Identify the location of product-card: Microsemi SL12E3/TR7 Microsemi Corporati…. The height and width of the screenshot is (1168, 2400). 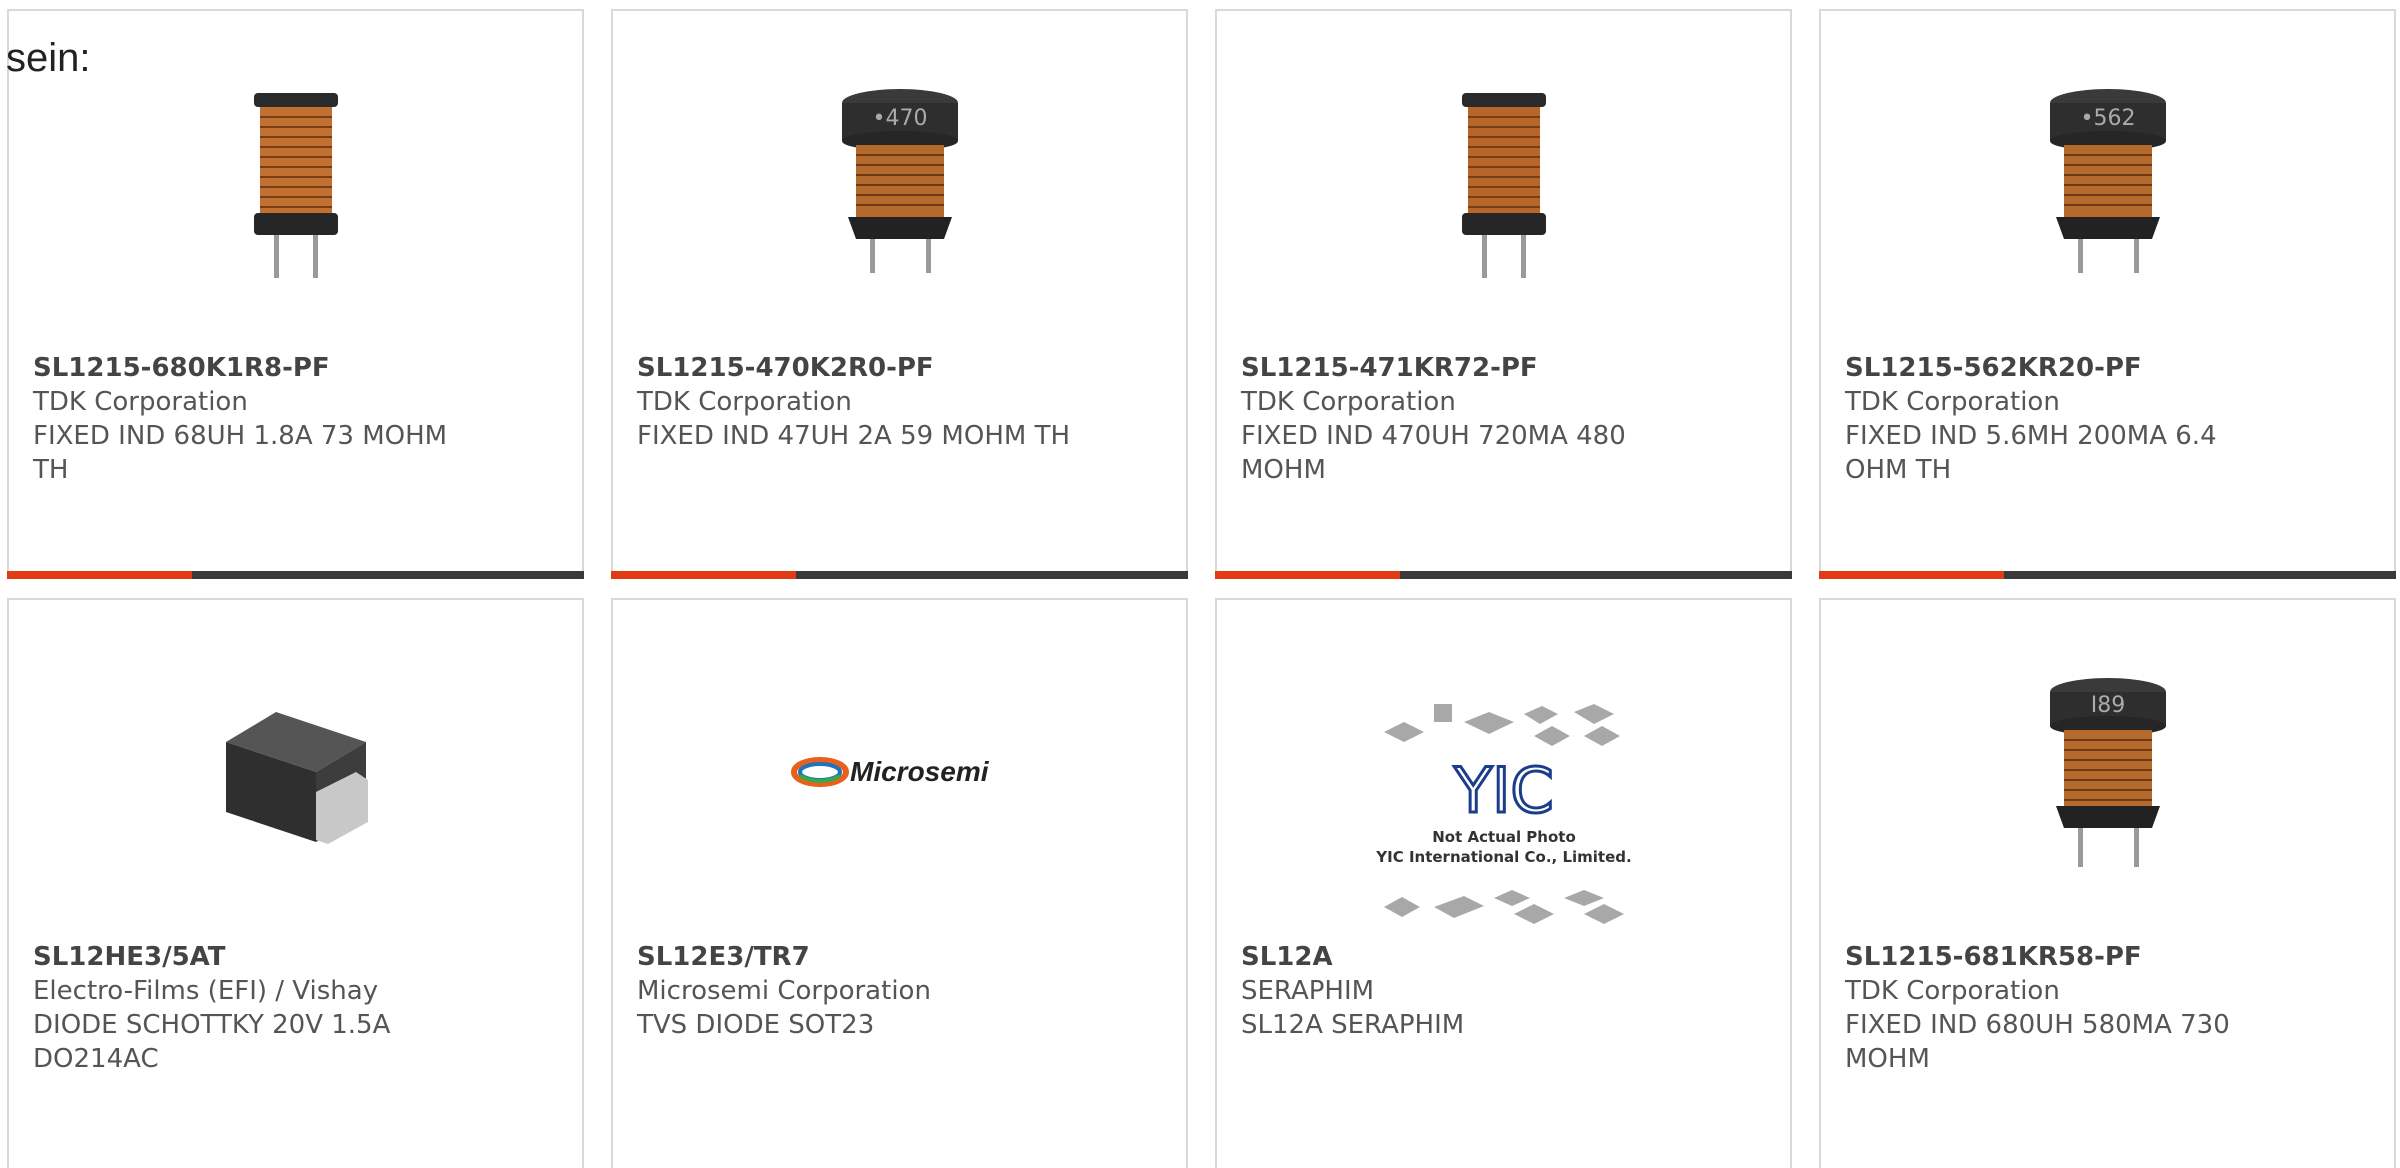
(899, 883).